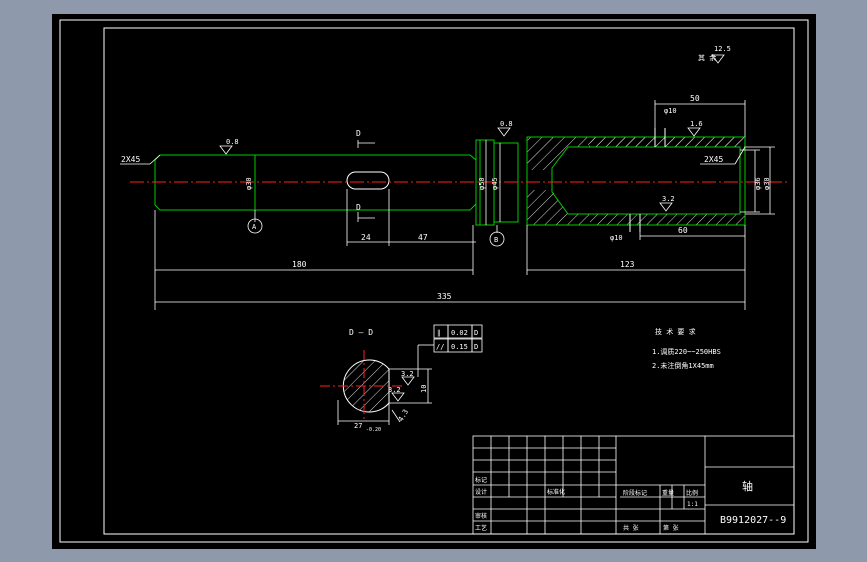  Describe the element at coordinates (696, 124) in the screenshot. I see `roughness-3-label: 1.6` at that location.